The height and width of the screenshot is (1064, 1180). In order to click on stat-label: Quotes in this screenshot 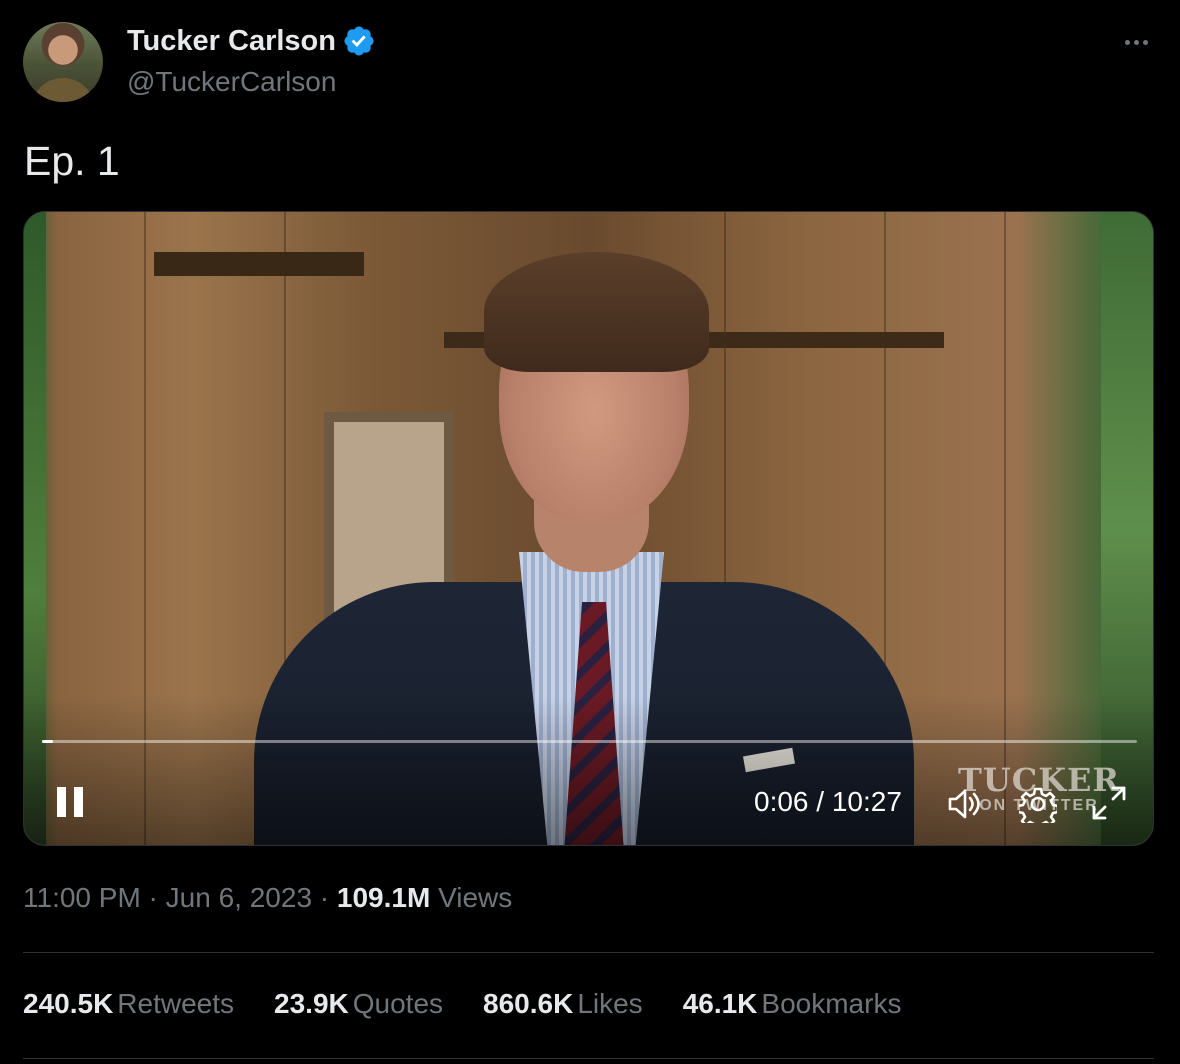, I will do `click(398, 1003)`.